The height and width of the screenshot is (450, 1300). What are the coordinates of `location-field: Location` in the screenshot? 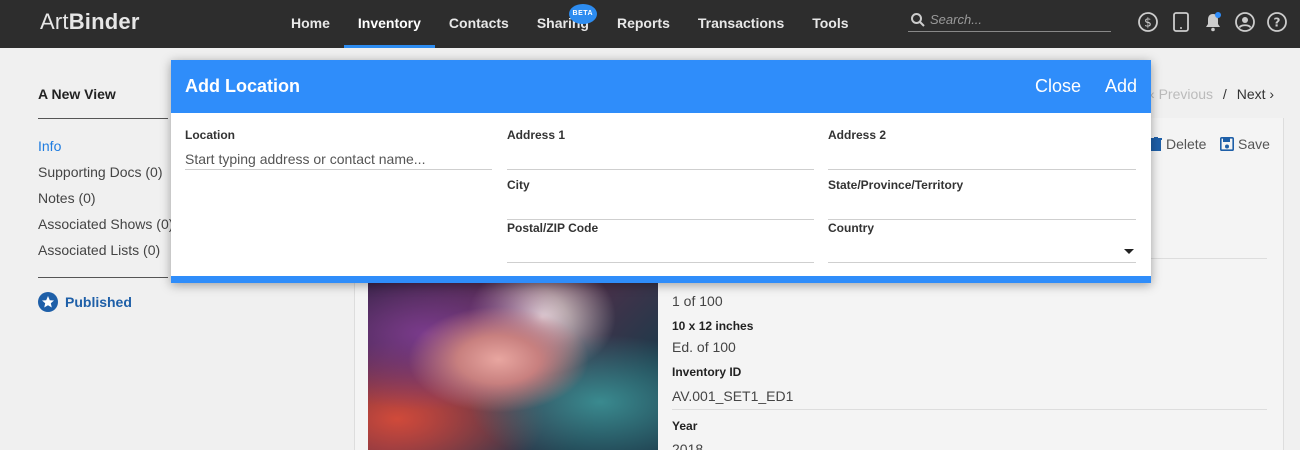 It's located at (338, 149).